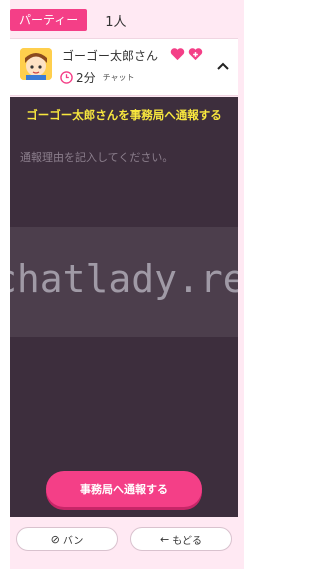 This screenshot has height=569, width=320. Describe the element at coordinates (36, 64) in the screenshot. I see `avatar` at that location.